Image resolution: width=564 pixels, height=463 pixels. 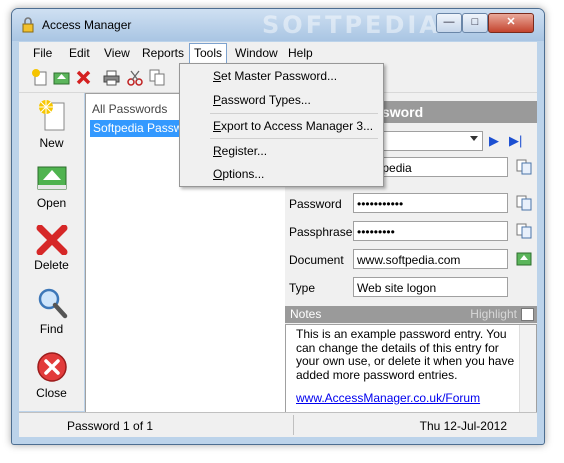 I want to click on sidebar-new-label: New, so click(x=51, y=143).